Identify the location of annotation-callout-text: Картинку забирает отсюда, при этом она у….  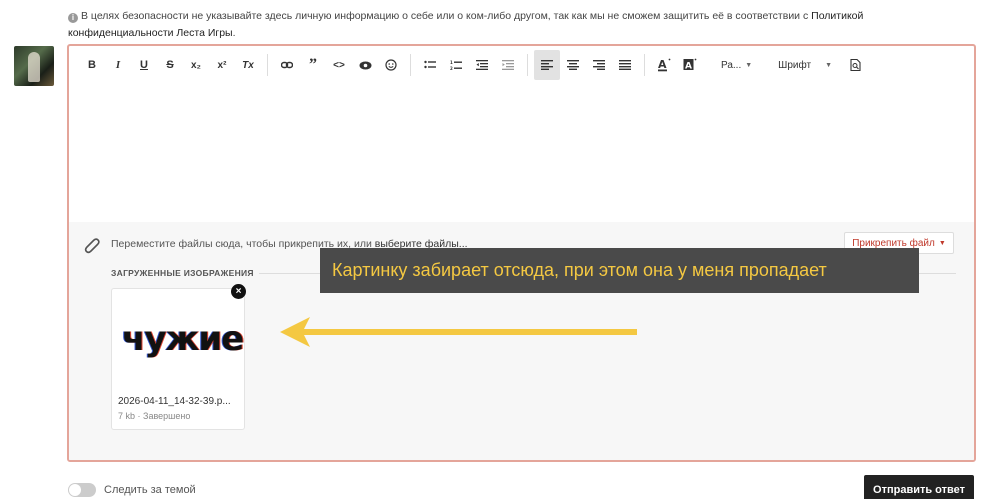
(579, 270).